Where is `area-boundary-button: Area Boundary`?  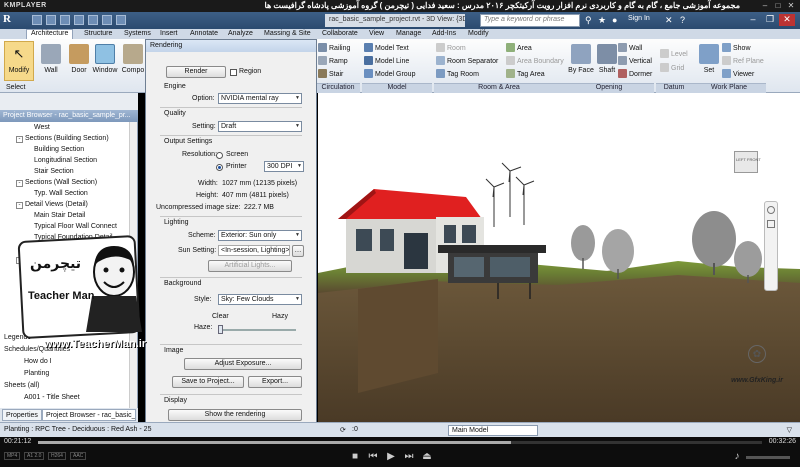 area-boundary-button: Area Boundary is located at coordinates (535, 61).